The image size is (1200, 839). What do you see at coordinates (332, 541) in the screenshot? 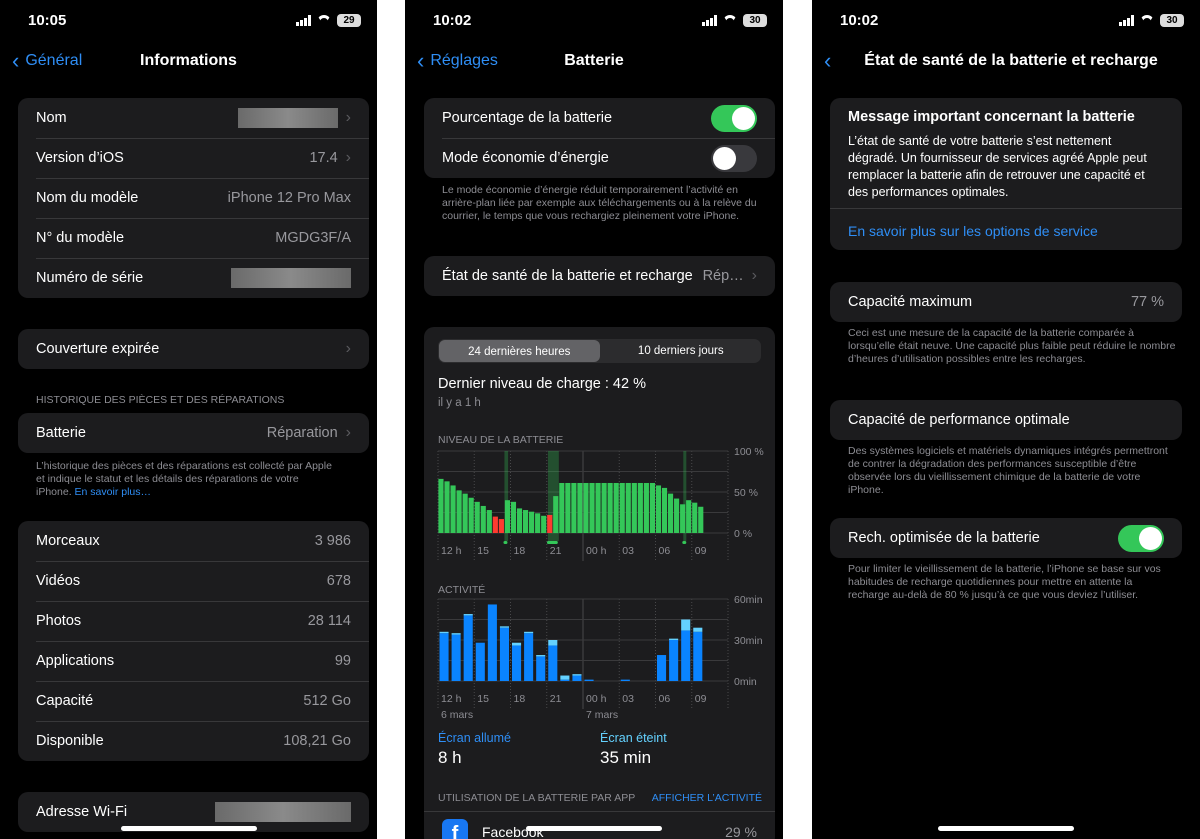
I see `row-value: 3 986` at bounding box center [332, 541].